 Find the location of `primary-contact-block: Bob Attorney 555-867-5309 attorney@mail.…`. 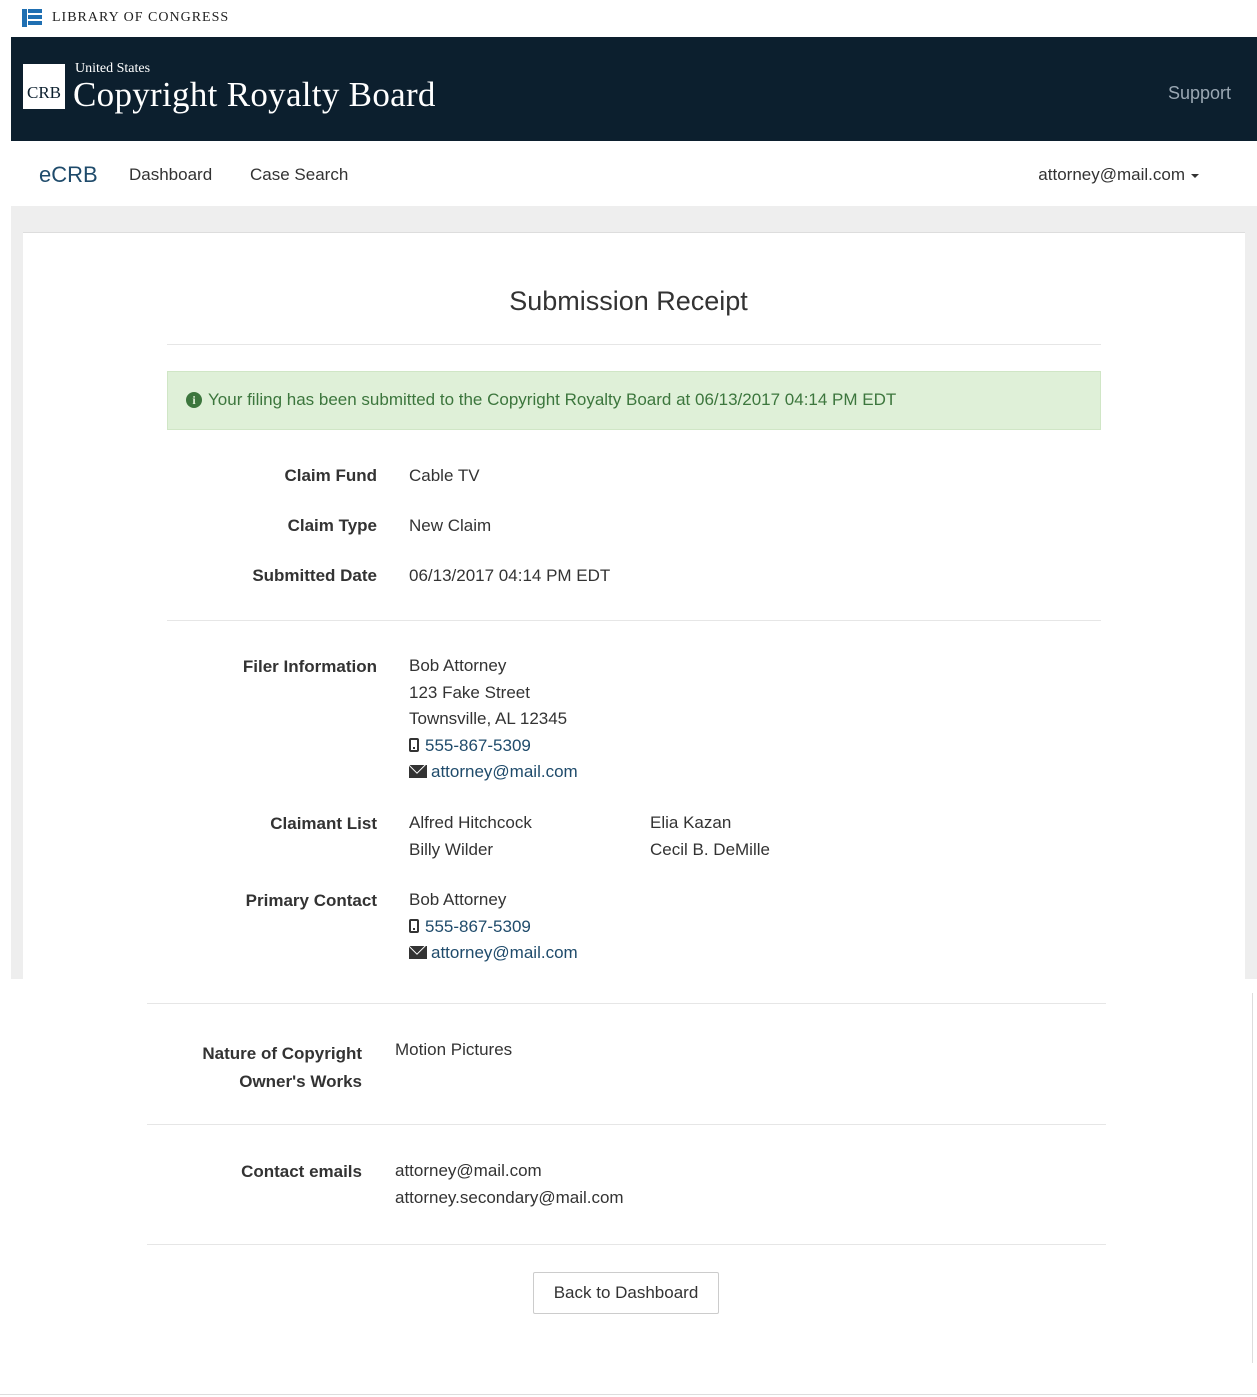

primary-contact-block: Bob Attorney 555-867-5309 attorney@mail.… is located at coordinates (493, 927).